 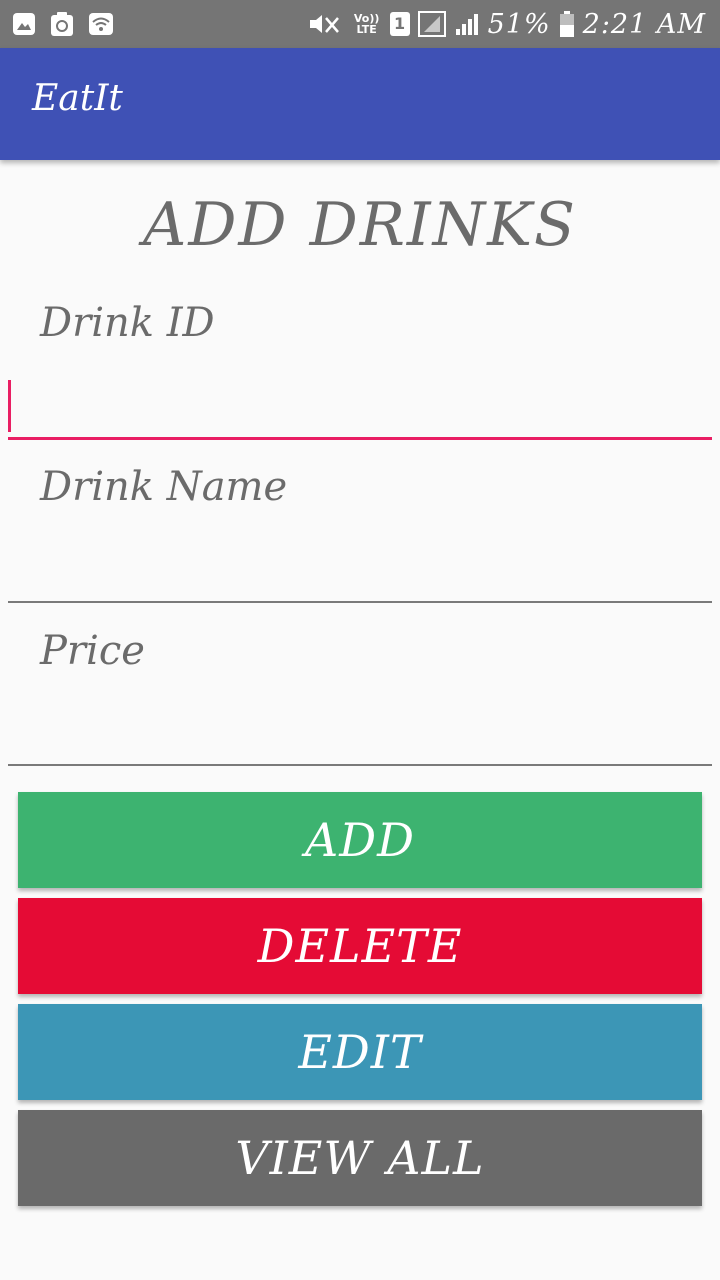 What do you see at coordinates (360, 1052) in the screenshot?
I see `edit-button: EDIT` at bounding box center [360, 1052].